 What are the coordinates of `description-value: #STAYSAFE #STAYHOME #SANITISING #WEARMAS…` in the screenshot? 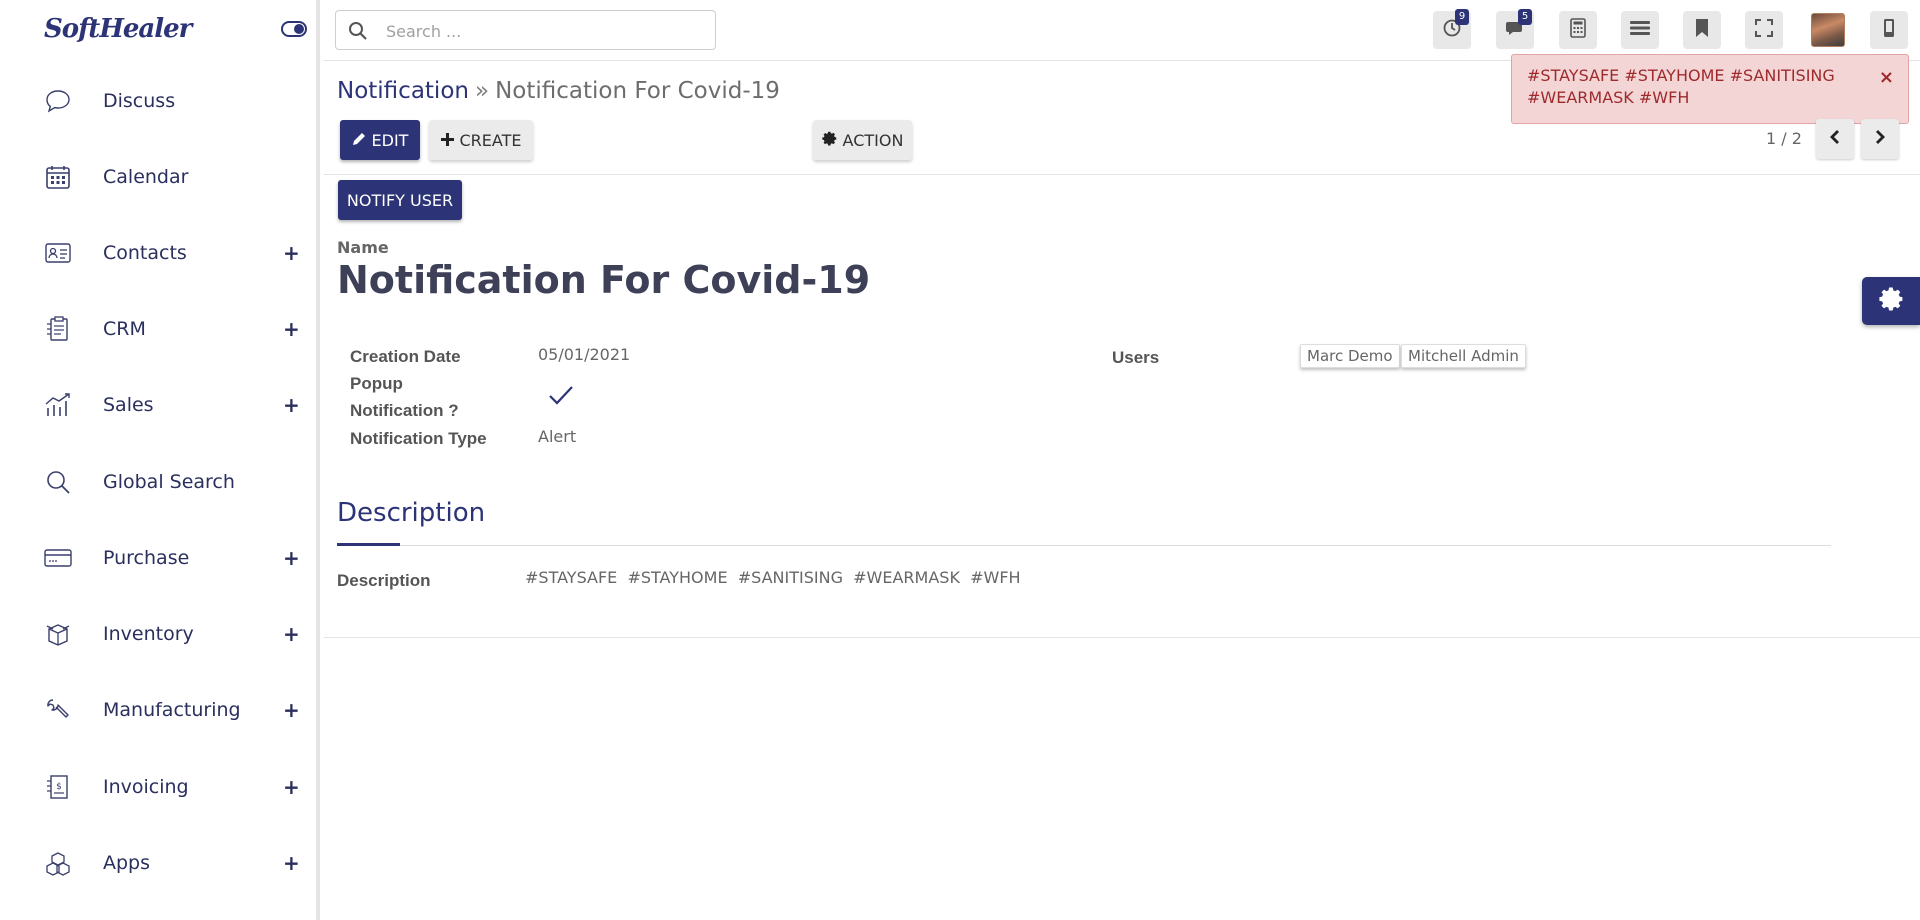 It's located at (773, 577).